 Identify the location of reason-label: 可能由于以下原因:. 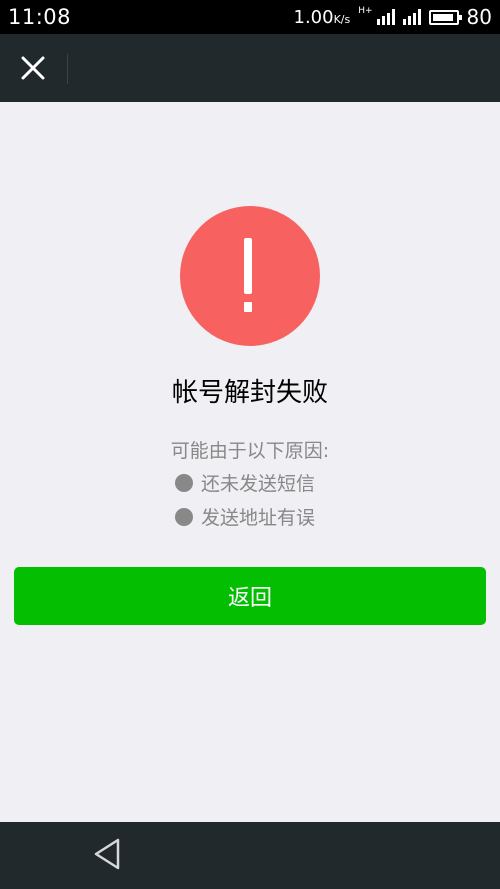
(250, 451).